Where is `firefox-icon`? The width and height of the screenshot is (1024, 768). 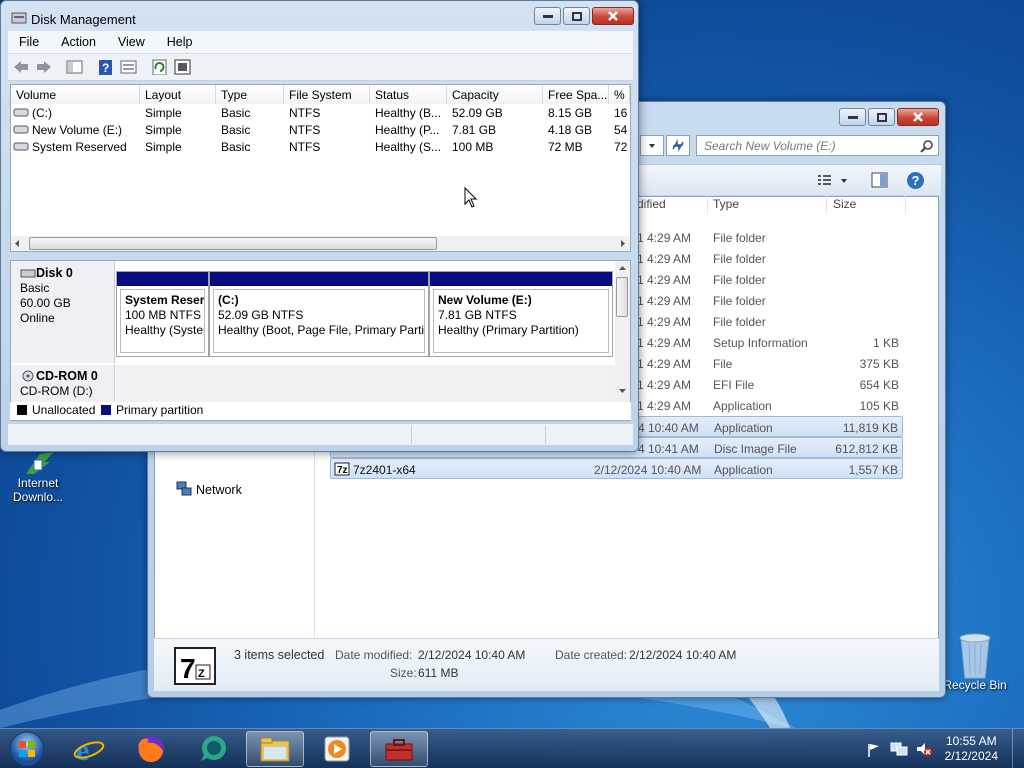
firefox-icon is located at coordinates (151, 749).